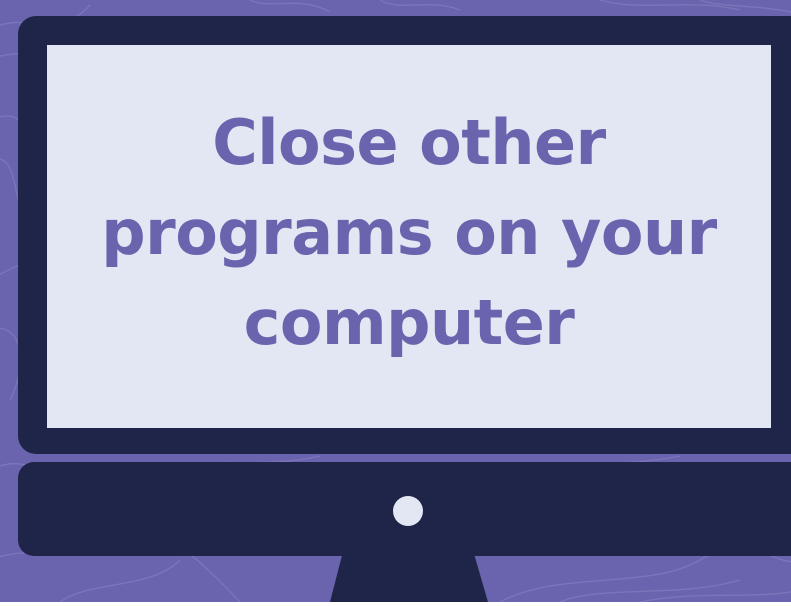 The height and width of the screenshot is (606, 791). What do you see at coordinates (408, 511) in the screenshot?
I see `power-button-icon` at bounding box center [408, 511].